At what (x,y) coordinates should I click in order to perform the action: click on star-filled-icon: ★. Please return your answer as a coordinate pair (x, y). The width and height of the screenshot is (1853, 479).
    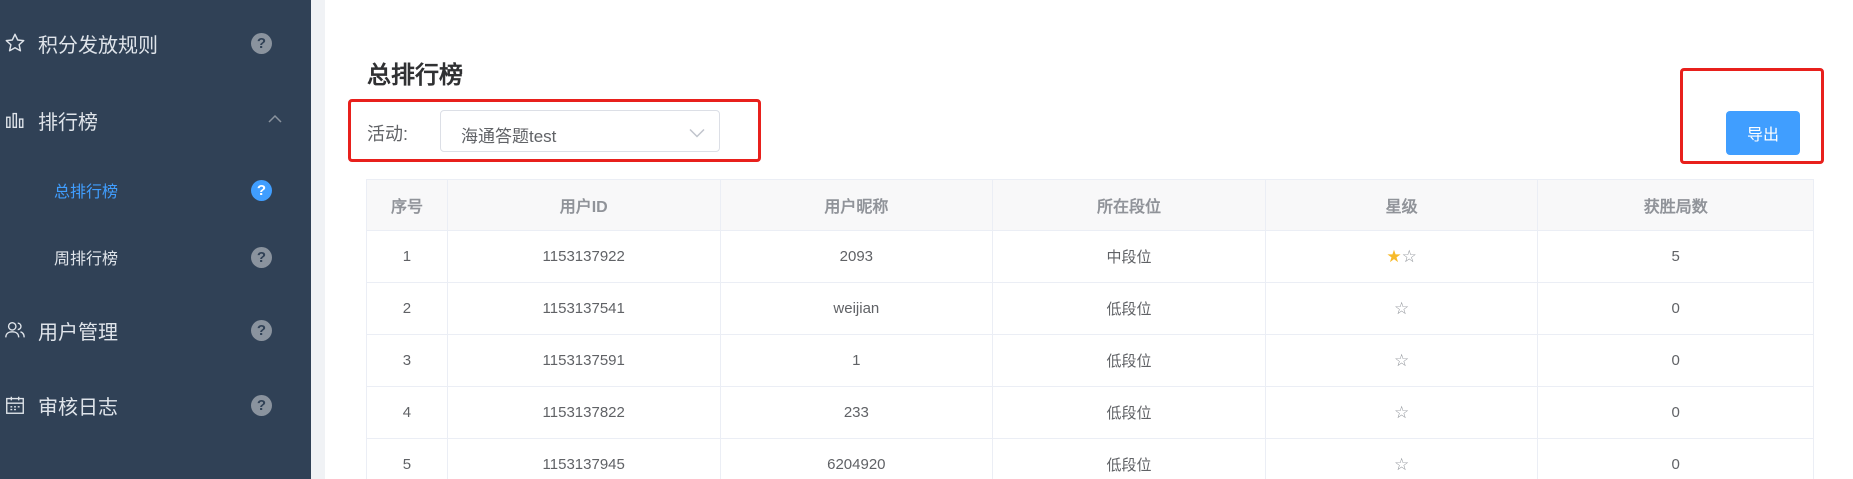
    Looking at the image, I should click on (1394, 256).